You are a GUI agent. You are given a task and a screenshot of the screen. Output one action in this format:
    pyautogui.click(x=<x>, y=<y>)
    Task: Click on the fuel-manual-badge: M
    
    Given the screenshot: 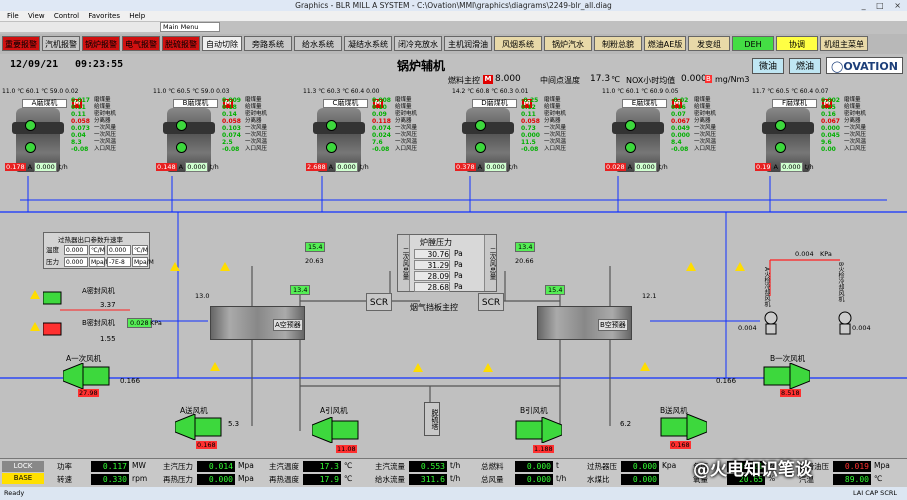 What is the action you would take?
    pyautogui.click(x=488, y=79)
    